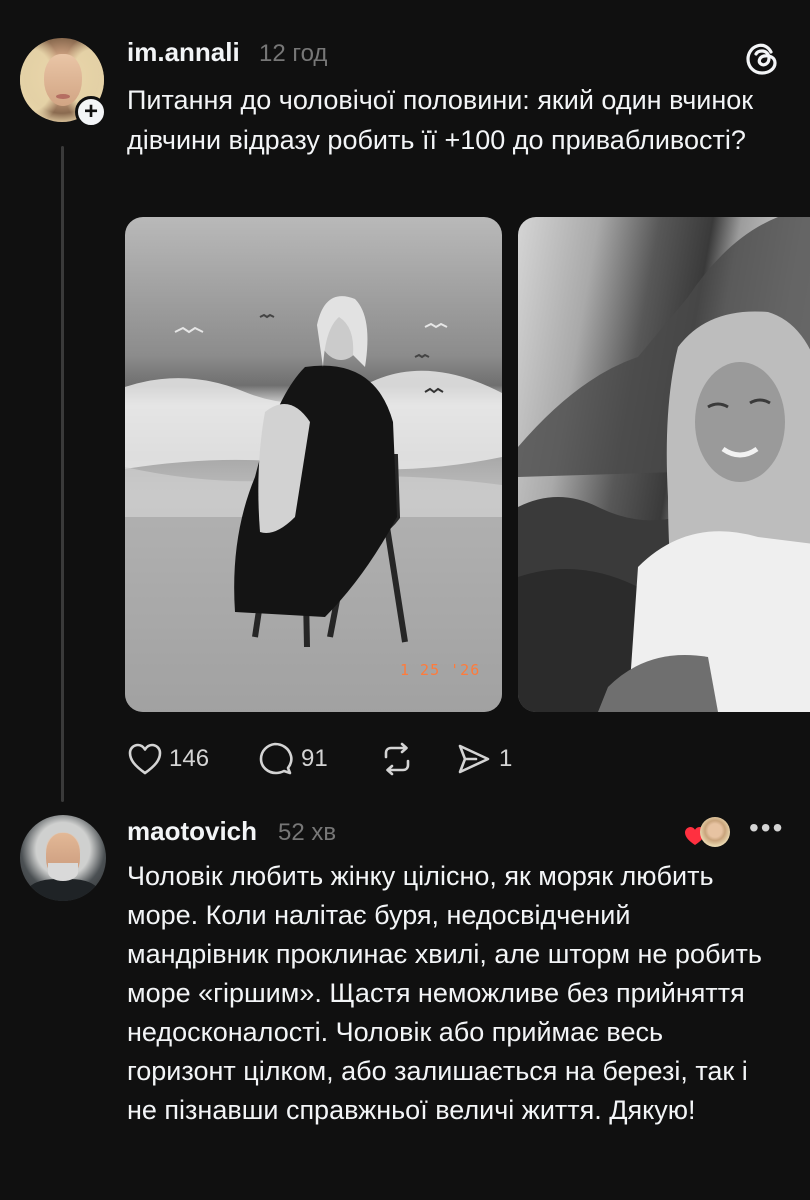 The width and height of the screenshot is (810, 1200). Describe the element at coordinates (715, 832) in the screenshot. I see `liker-avatar` at that location.